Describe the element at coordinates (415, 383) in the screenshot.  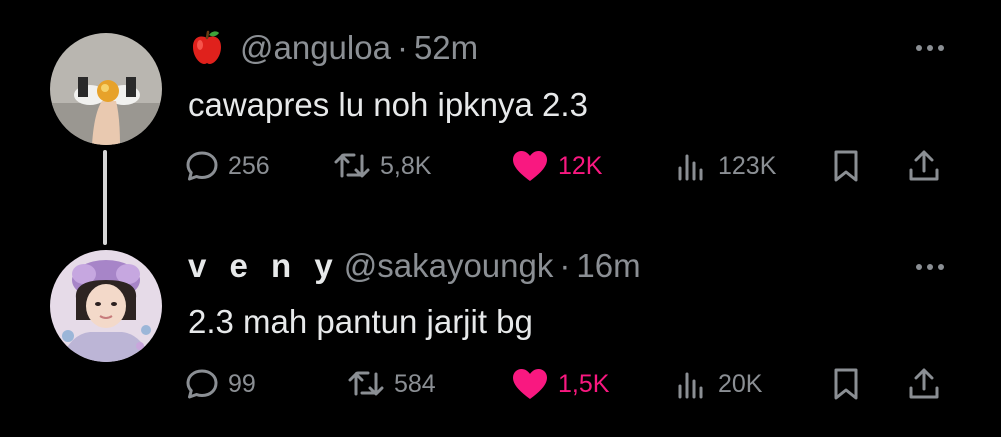
I see `retweet-count: 584` at that location.